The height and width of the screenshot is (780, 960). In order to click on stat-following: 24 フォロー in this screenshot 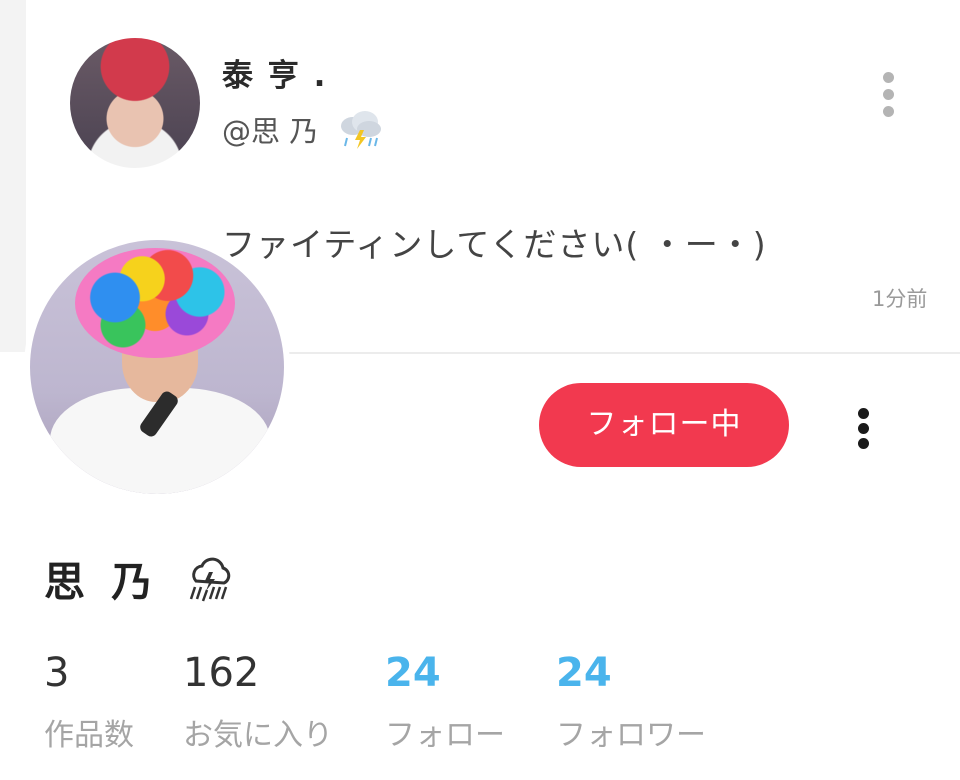, I will do `click(445, 702)`.